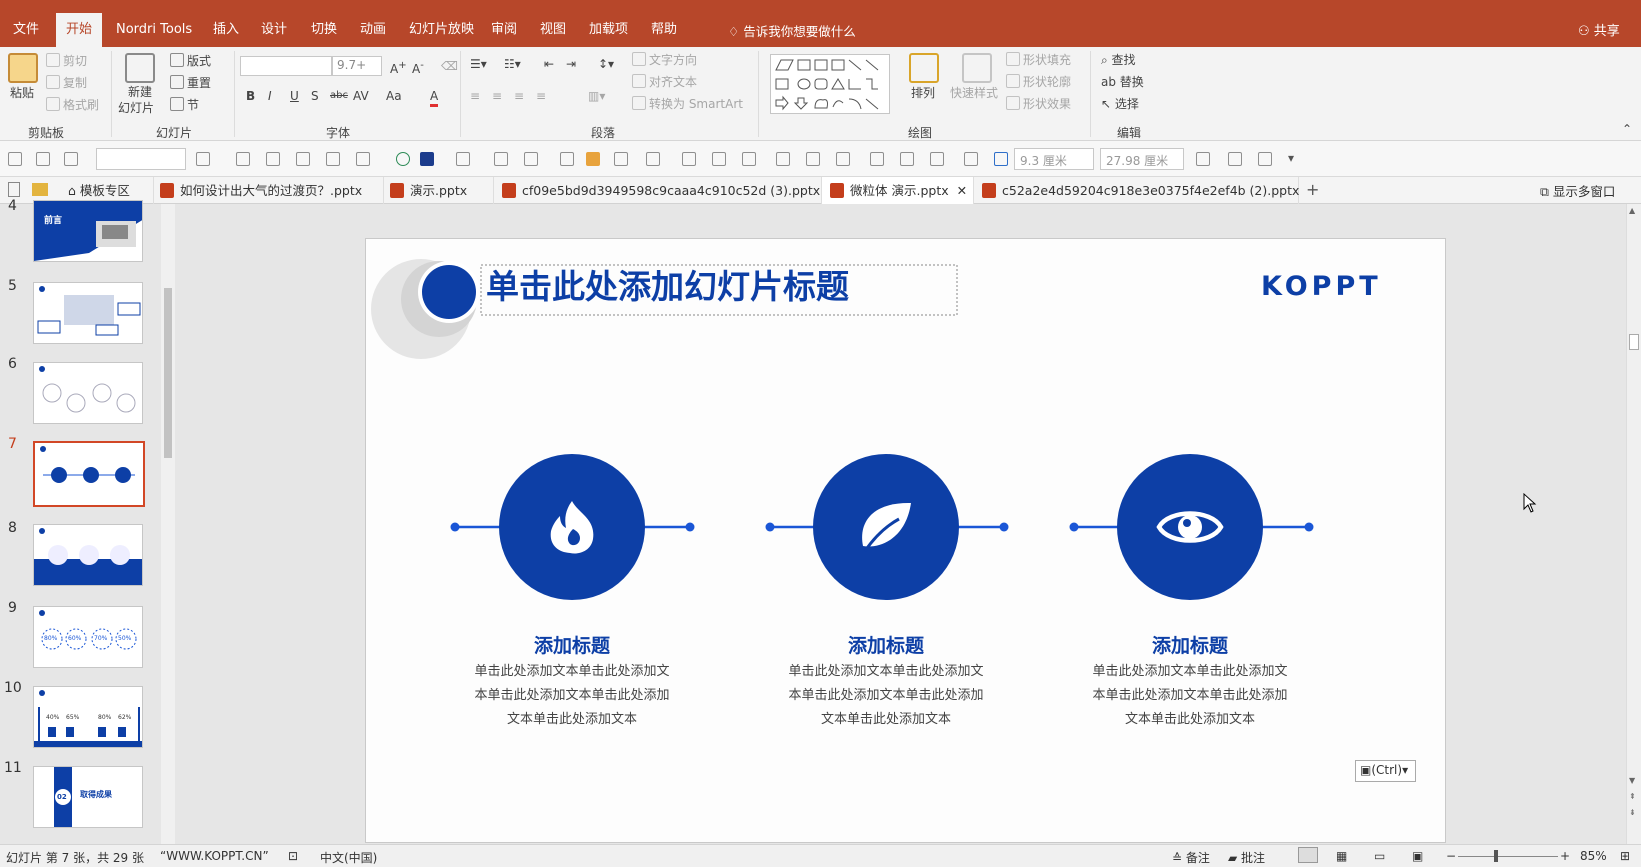 The width and height of the screenshot is (1641, 867). Describe the element at coordinates (136, 108) in the screenshot. I see `new-slide-label-2: 幻灯片` at that location.